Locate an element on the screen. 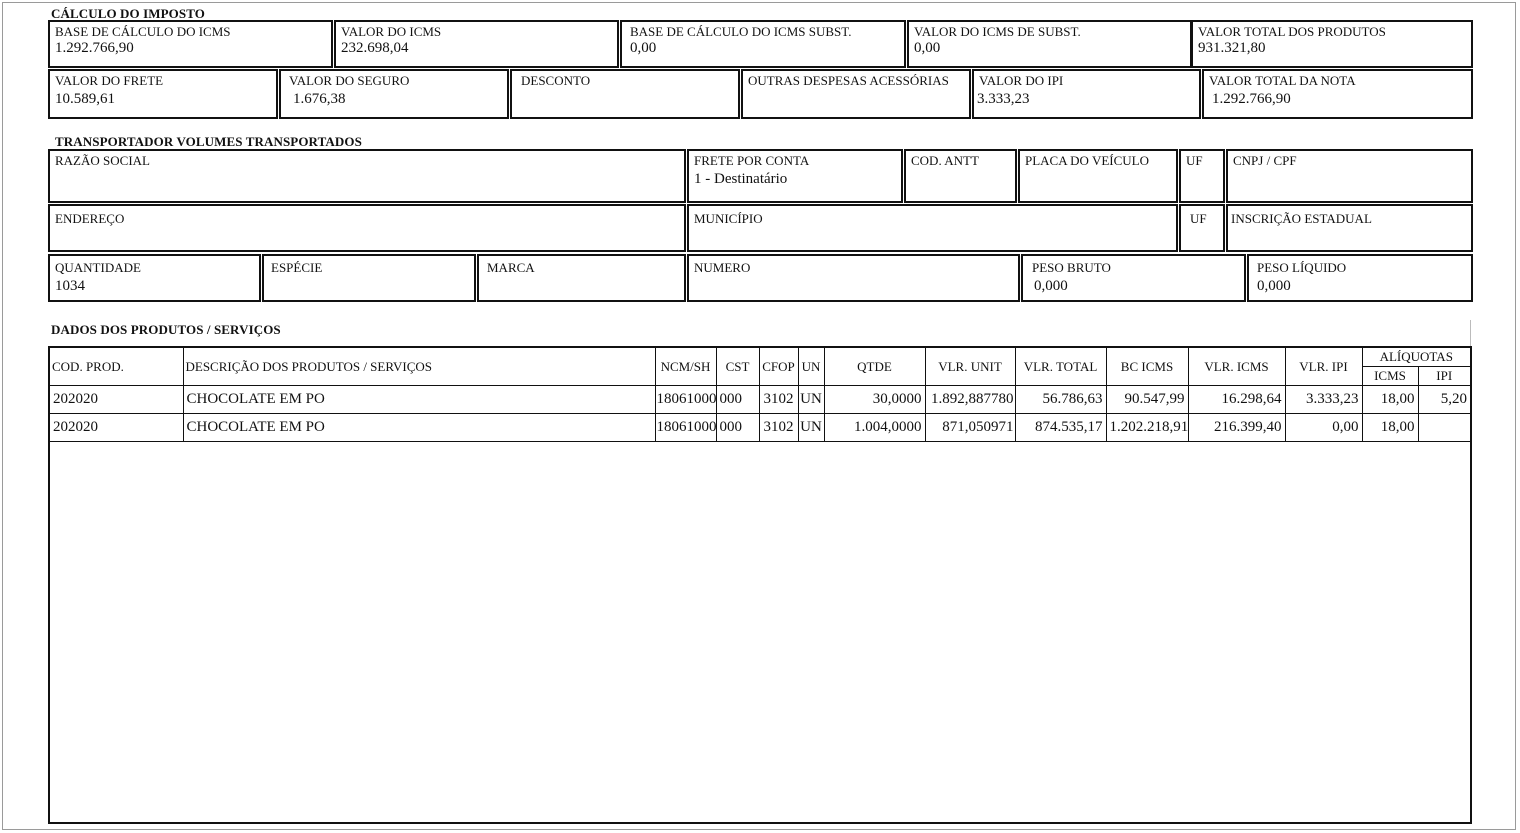 Image resolution: width=1520 pixels, height=833 pixels. especie-box: ESPÉCIE is located at coordinates (369, 278).